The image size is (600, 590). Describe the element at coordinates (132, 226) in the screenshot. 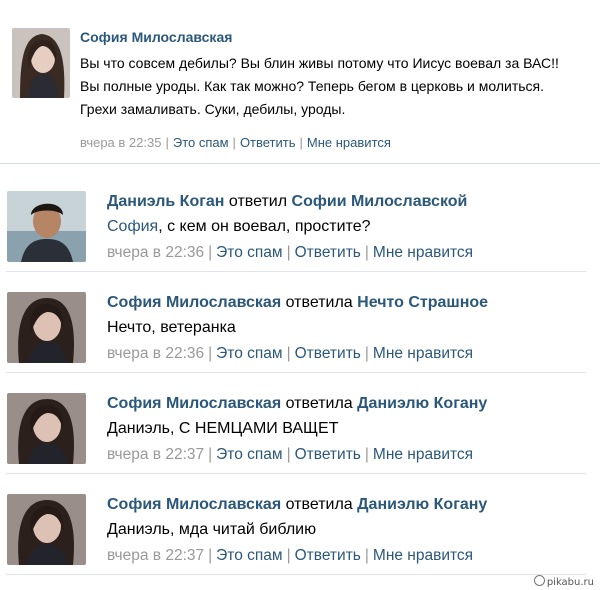

I see `reply-addressee: София` at that location.